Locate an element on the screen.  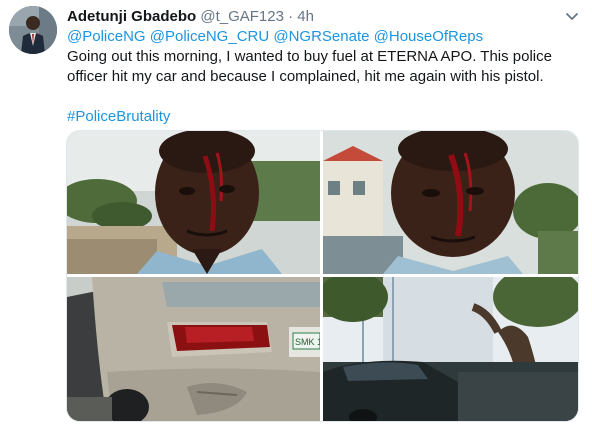
mention-policeng-cru: @PoliceNG_CRU is located at coordinates (209, 36).